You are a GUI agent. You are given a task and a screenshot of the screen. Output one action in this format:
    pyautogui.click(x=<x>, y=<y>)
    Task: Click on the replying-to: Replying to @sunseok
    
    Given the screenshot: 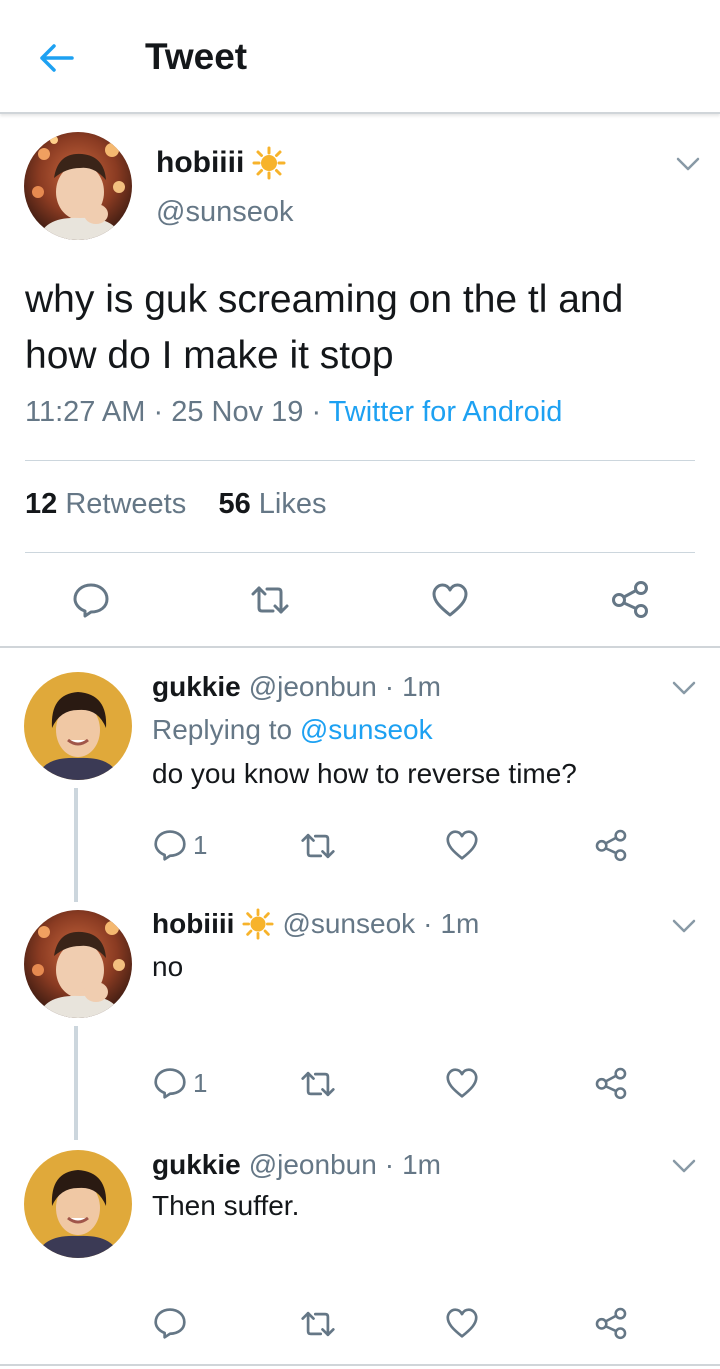 What is the action you would take?
    pyautogui.click(x=292, y=730)
    